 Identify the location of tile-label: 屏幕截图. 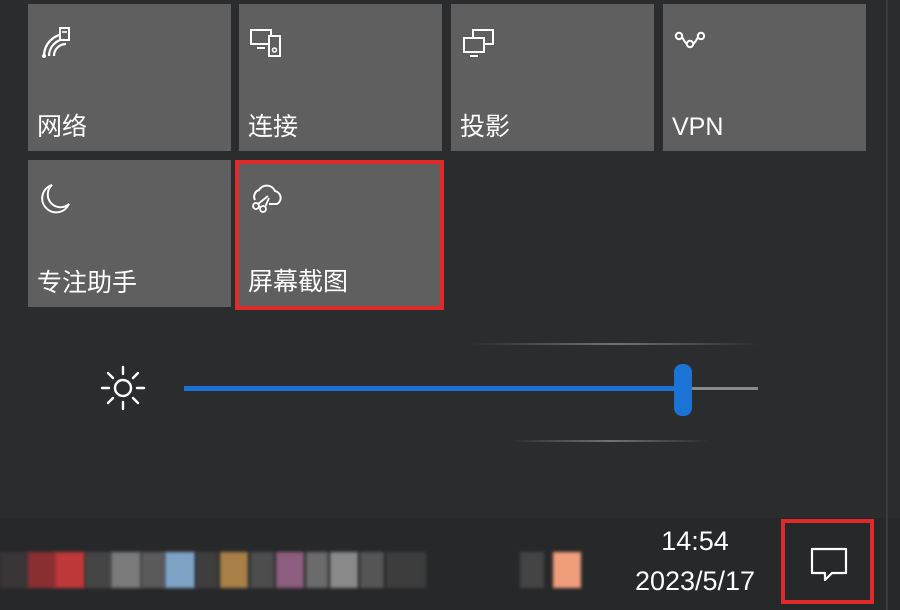
(298, 282).